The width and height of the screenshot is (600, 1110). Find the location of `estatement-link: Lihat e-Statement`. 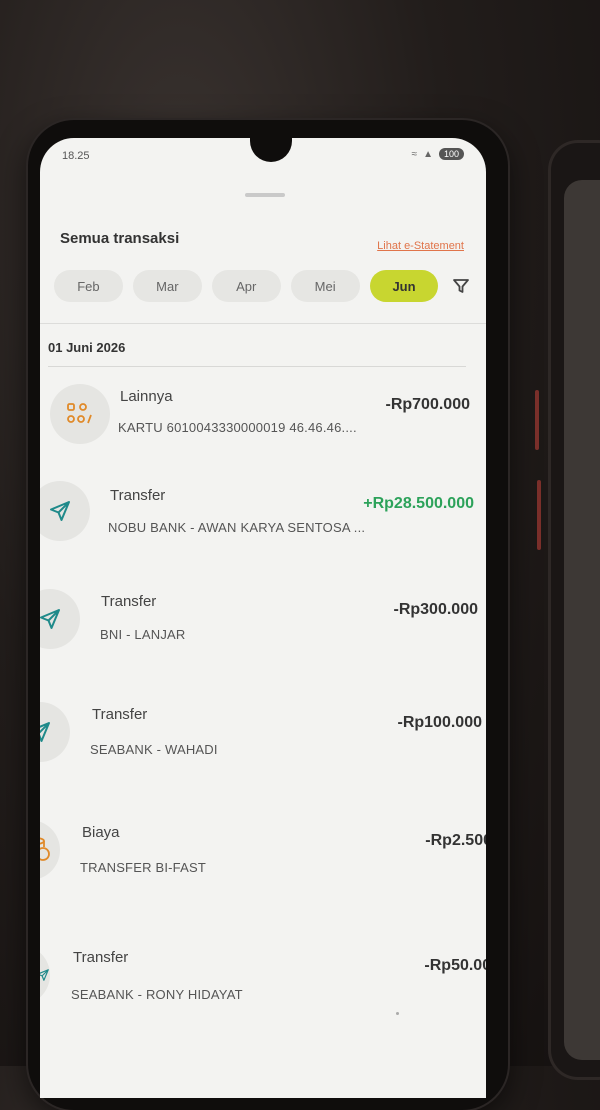

estatement-link: Lihat e-Statement is located at coordinates (420, 246).